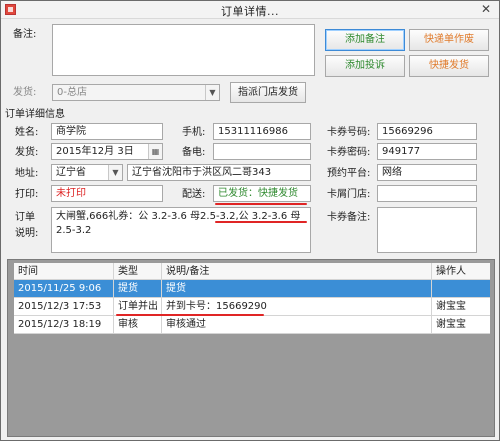 Image resolution: width=500 pixels, height=441 pixels. Describe the element at coordinates (25, 217) in the screenshot. I see `order-desc-label-line1: 订单` at that location.